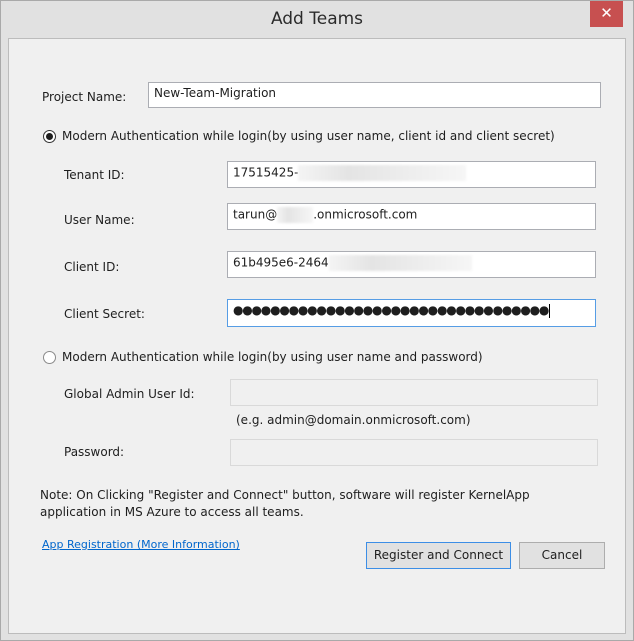  I want to click on dialog-title: Add Teams, so click(317, 19).